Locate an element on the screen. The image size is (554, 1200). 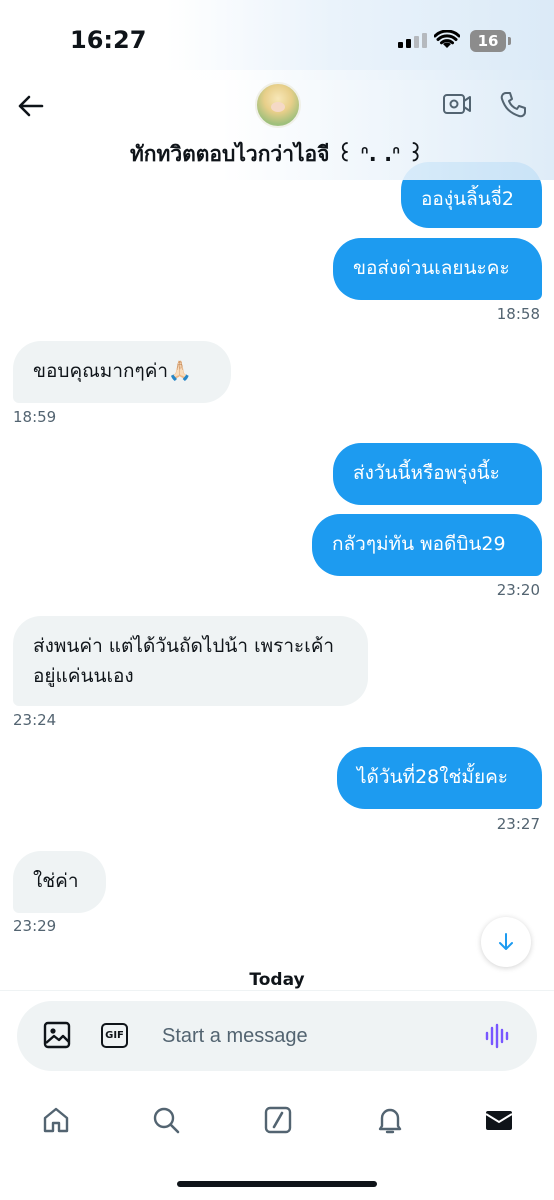
home-icon is located at coordinates (56, 1120).